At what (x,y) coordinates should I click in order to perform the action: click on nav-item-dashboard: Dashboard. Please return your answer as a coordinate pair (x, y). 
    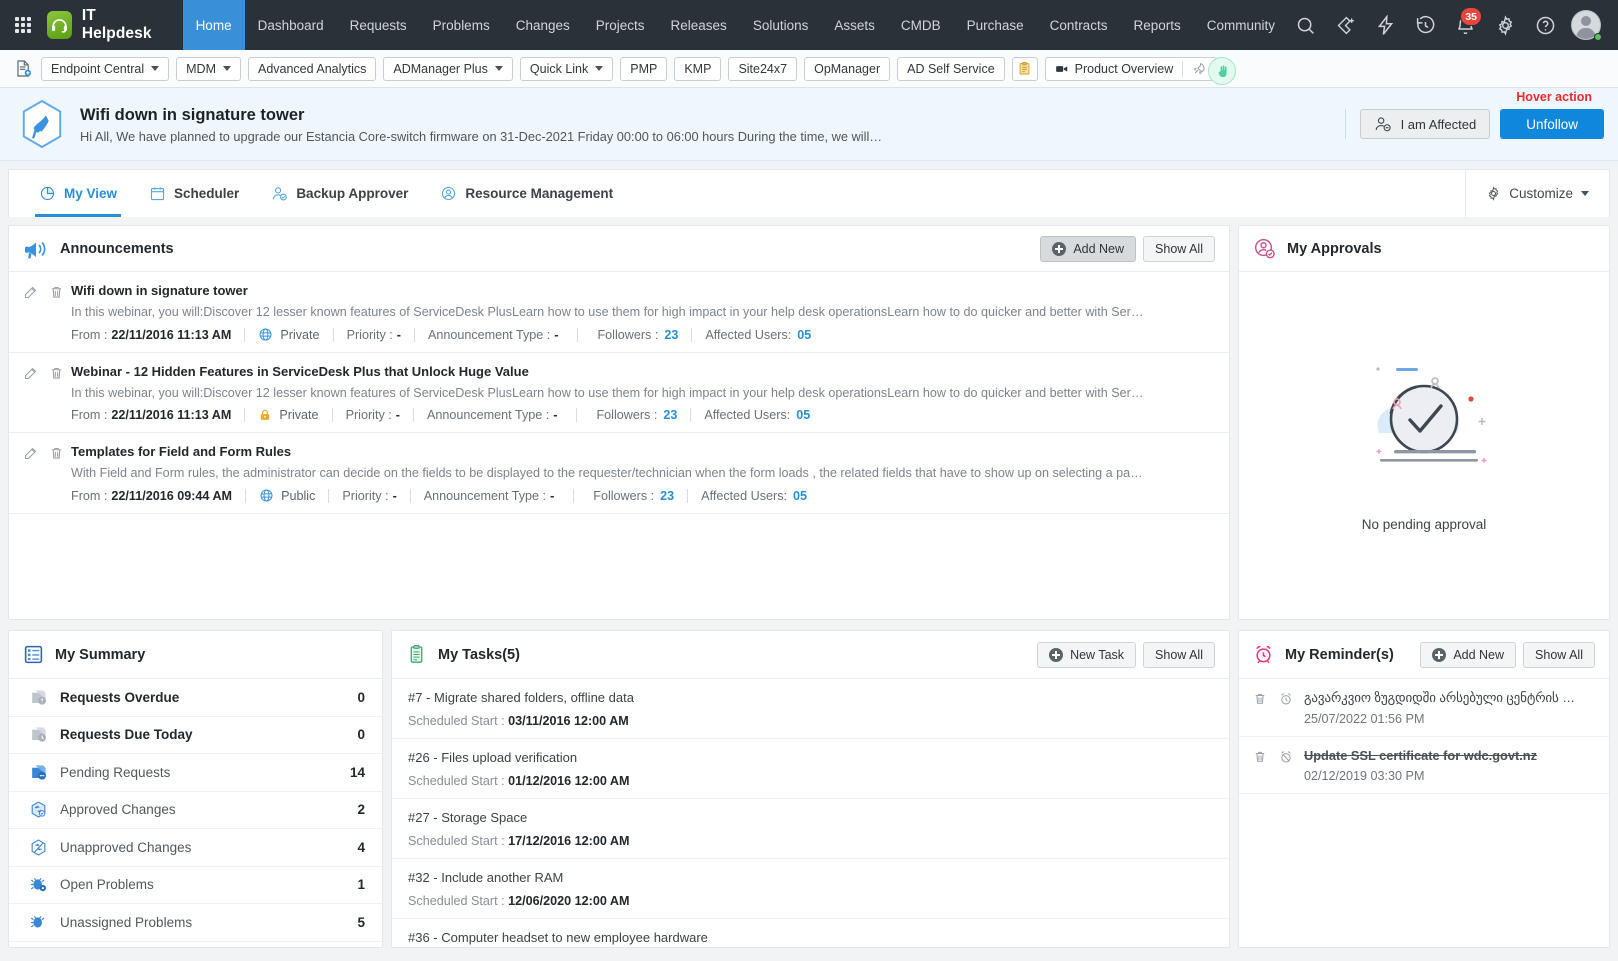
    Looking at the image, I should click on (291, 25).